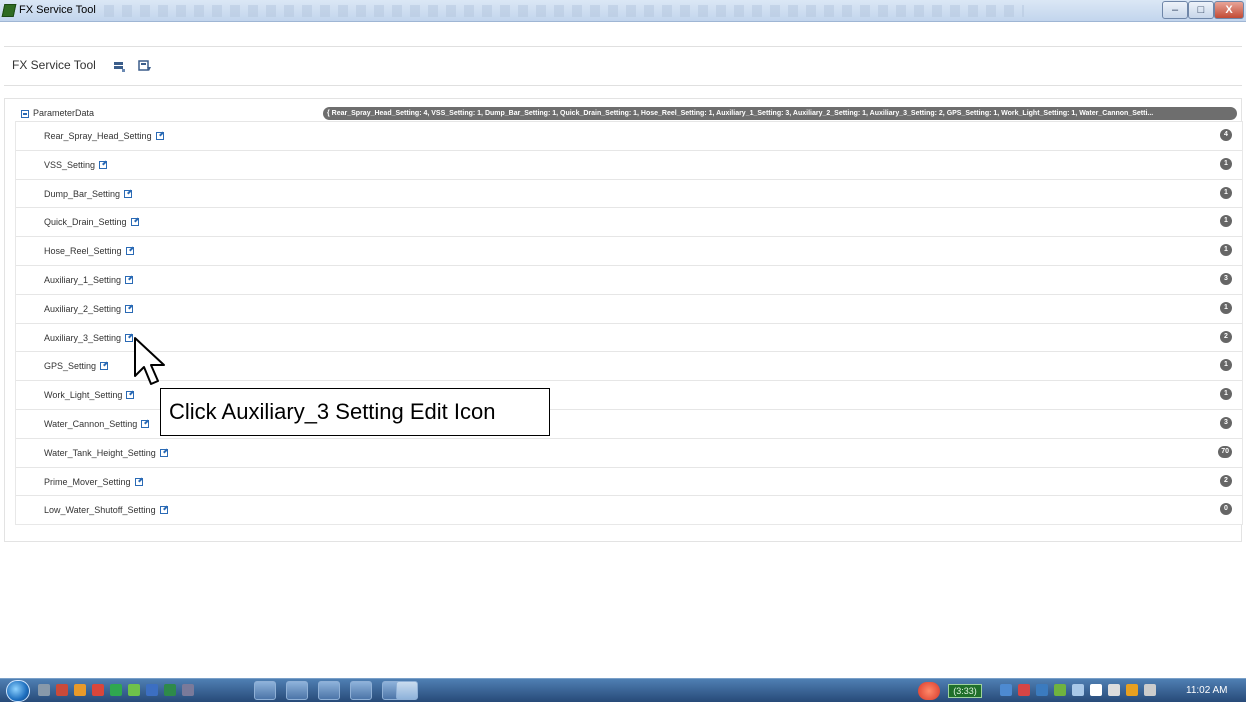  What do you see at coordinates (76, 165) in the screenshot?
I see `setting-label: VSS_Setting` at bounding box center [76, 165].